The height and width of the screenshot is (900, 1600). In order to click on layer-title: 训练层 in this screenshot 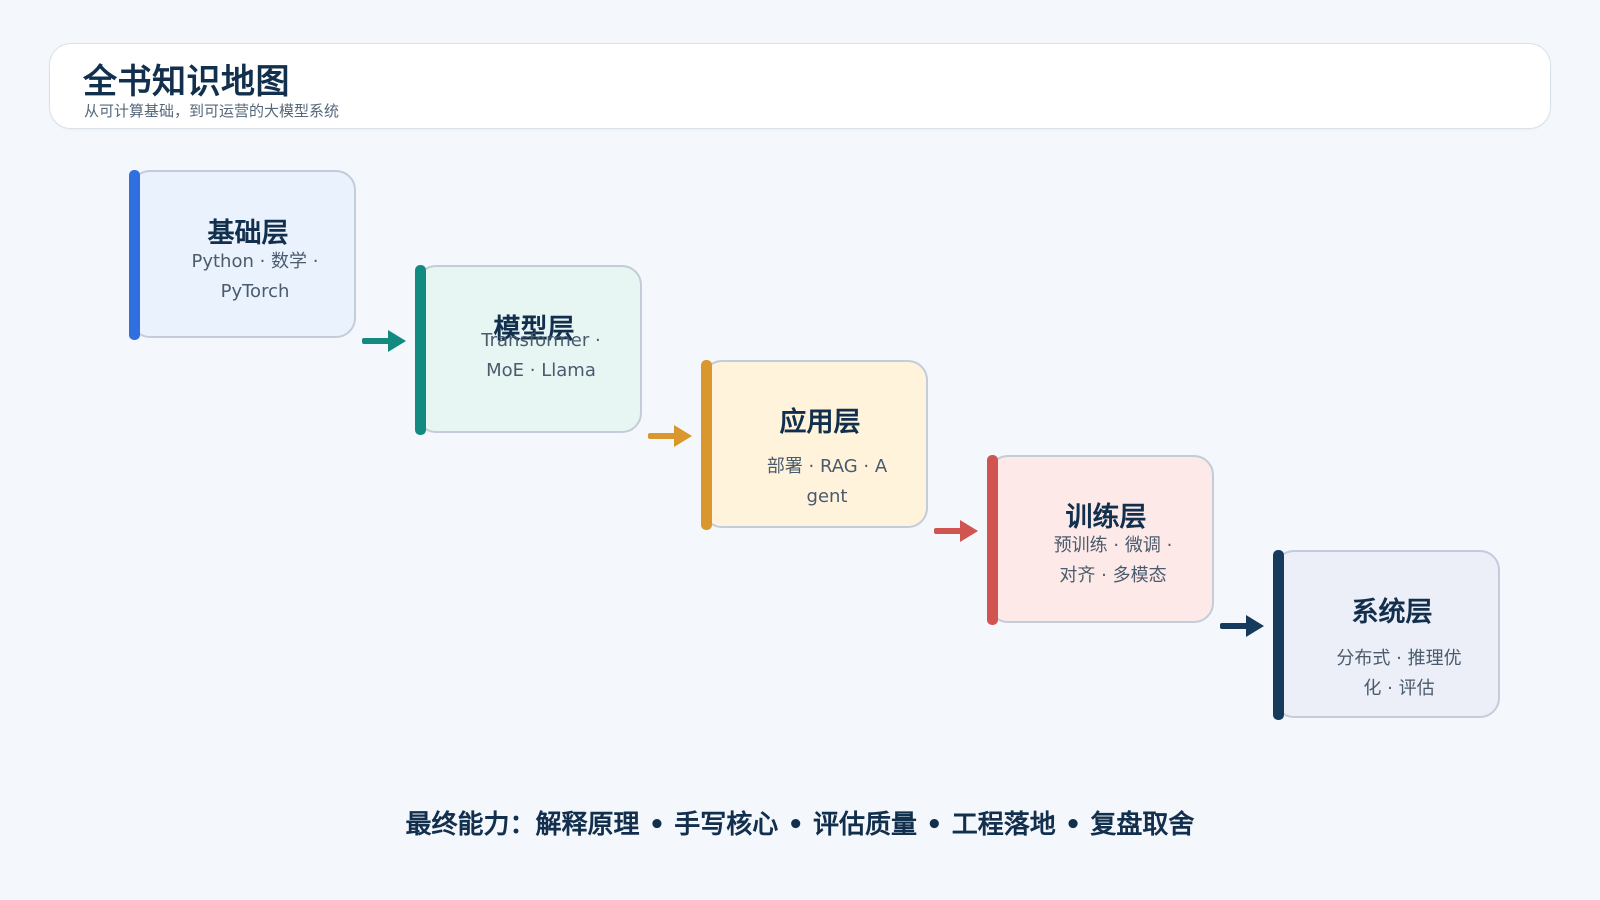, I will do `click(1106, 517)`.